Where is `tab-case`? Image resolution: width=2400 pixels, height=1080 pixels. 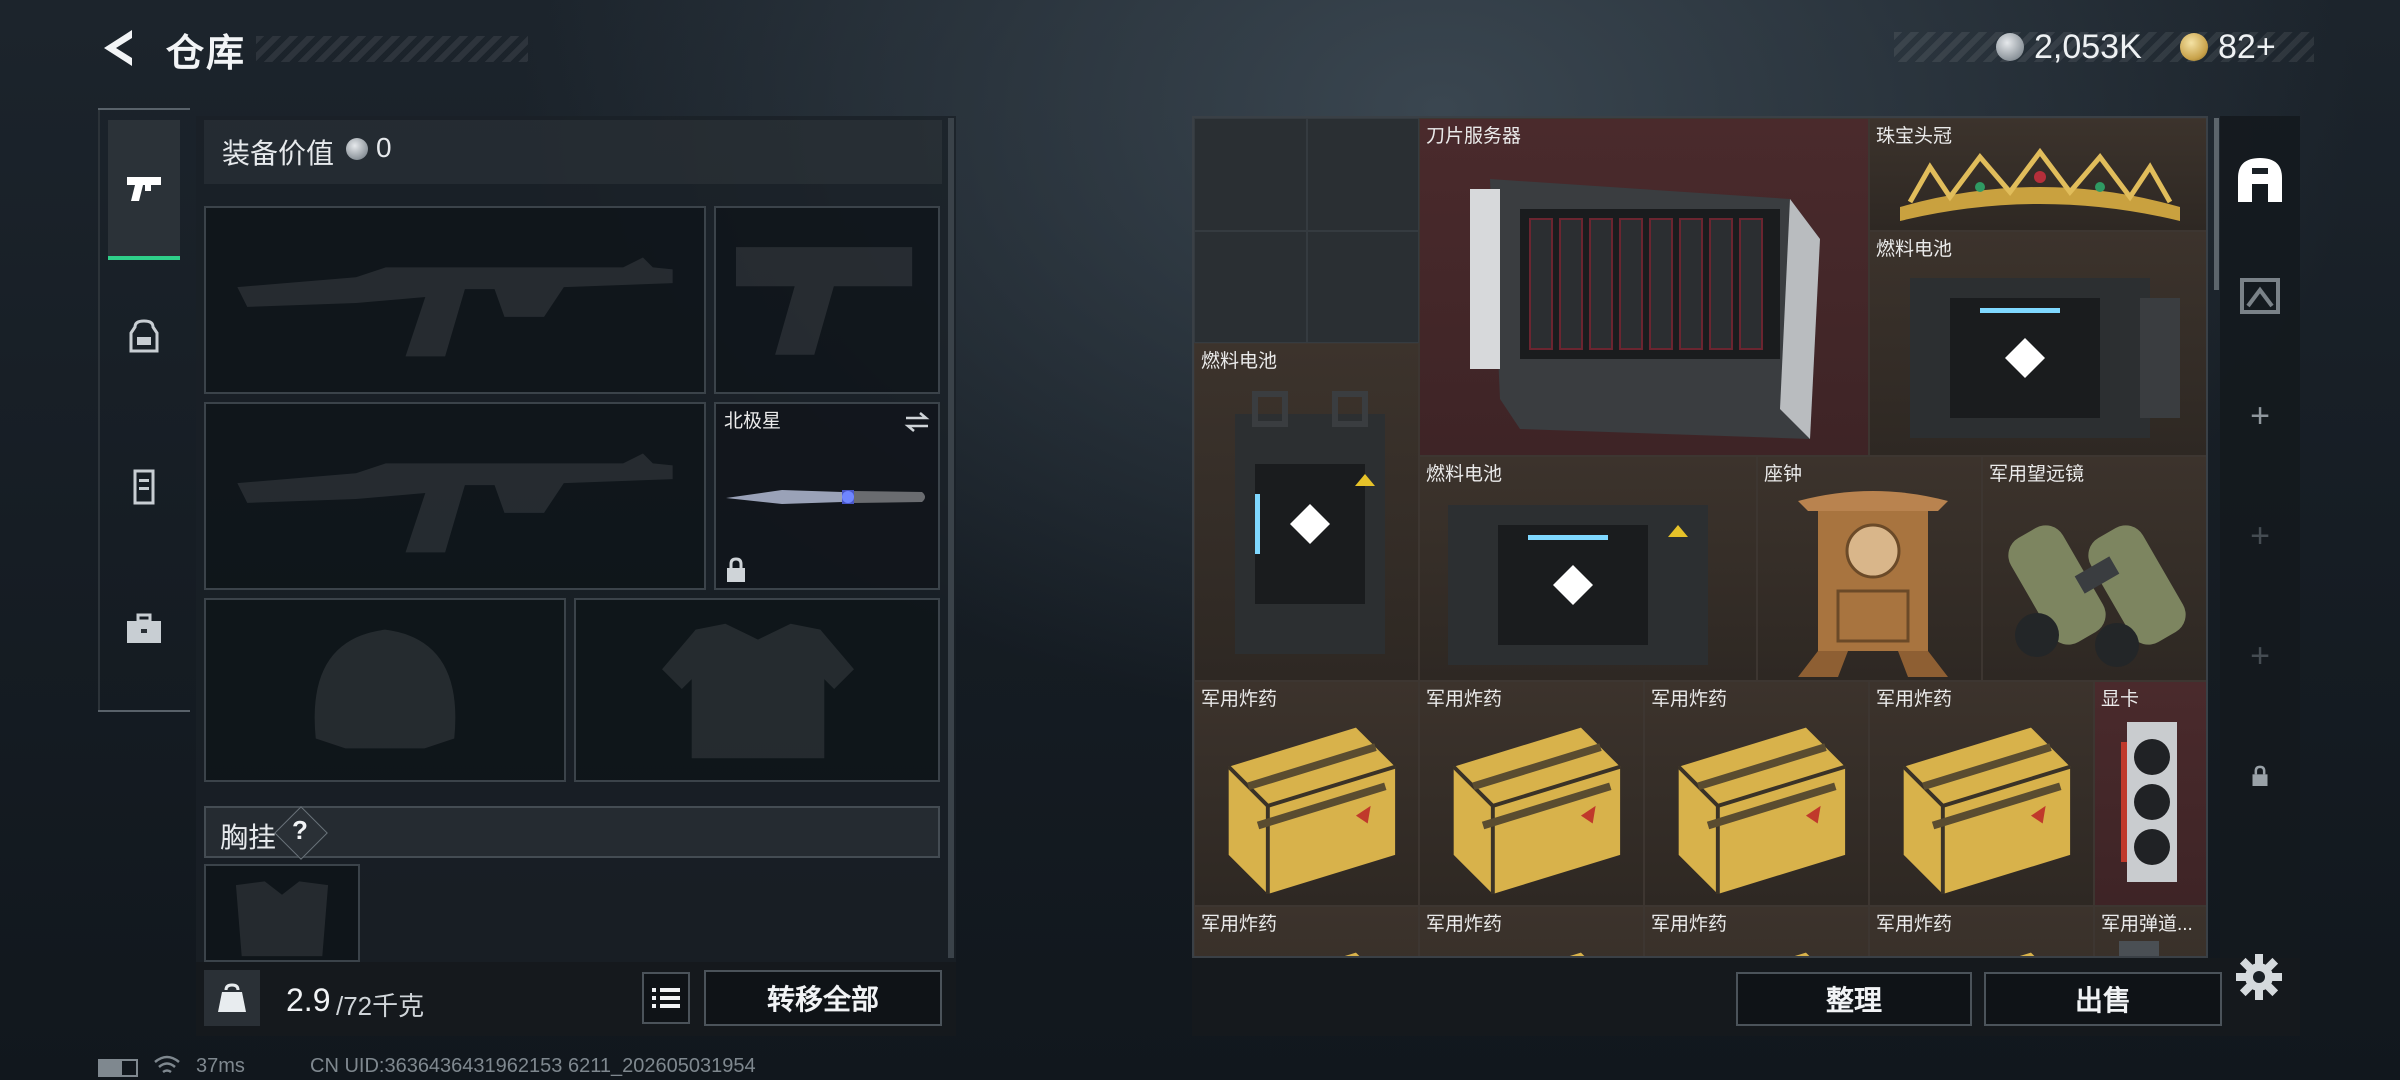
tab-case is located at coordinates (144, 630).